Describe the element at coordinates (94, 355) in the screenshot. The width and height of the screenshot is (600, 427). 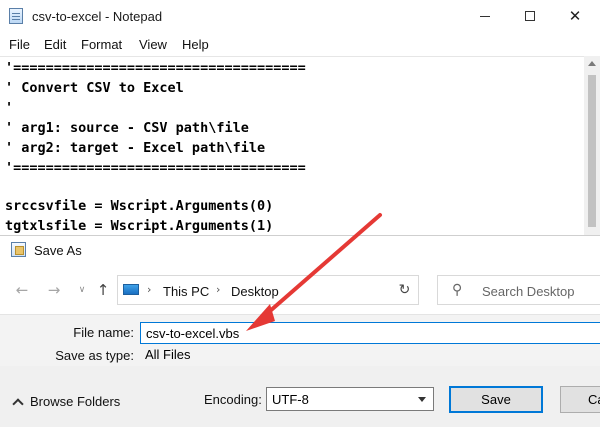
I see `save-as-type-label: Save as type:` at that location.